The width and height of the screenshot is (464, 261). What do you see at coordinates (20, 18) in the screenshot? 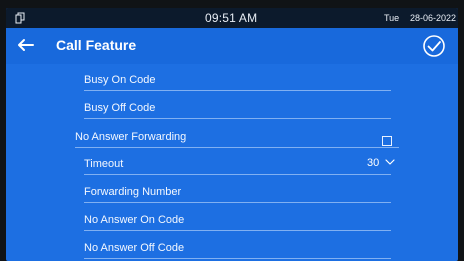
I see `device-status-icon` at bounding box center [20, 18].